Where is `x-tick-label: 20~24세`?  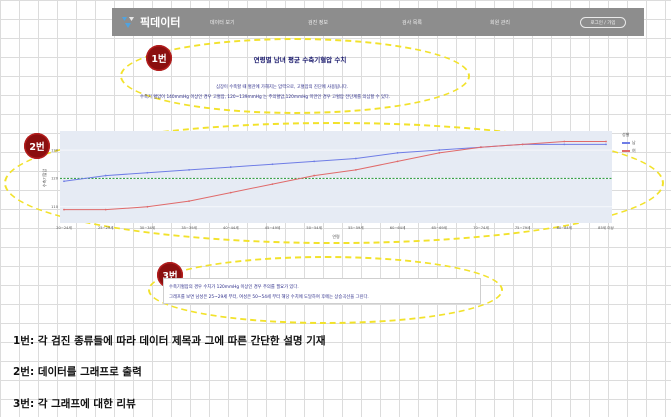
x-tick-label: 20~24세 is located at coordinates (63, 227).